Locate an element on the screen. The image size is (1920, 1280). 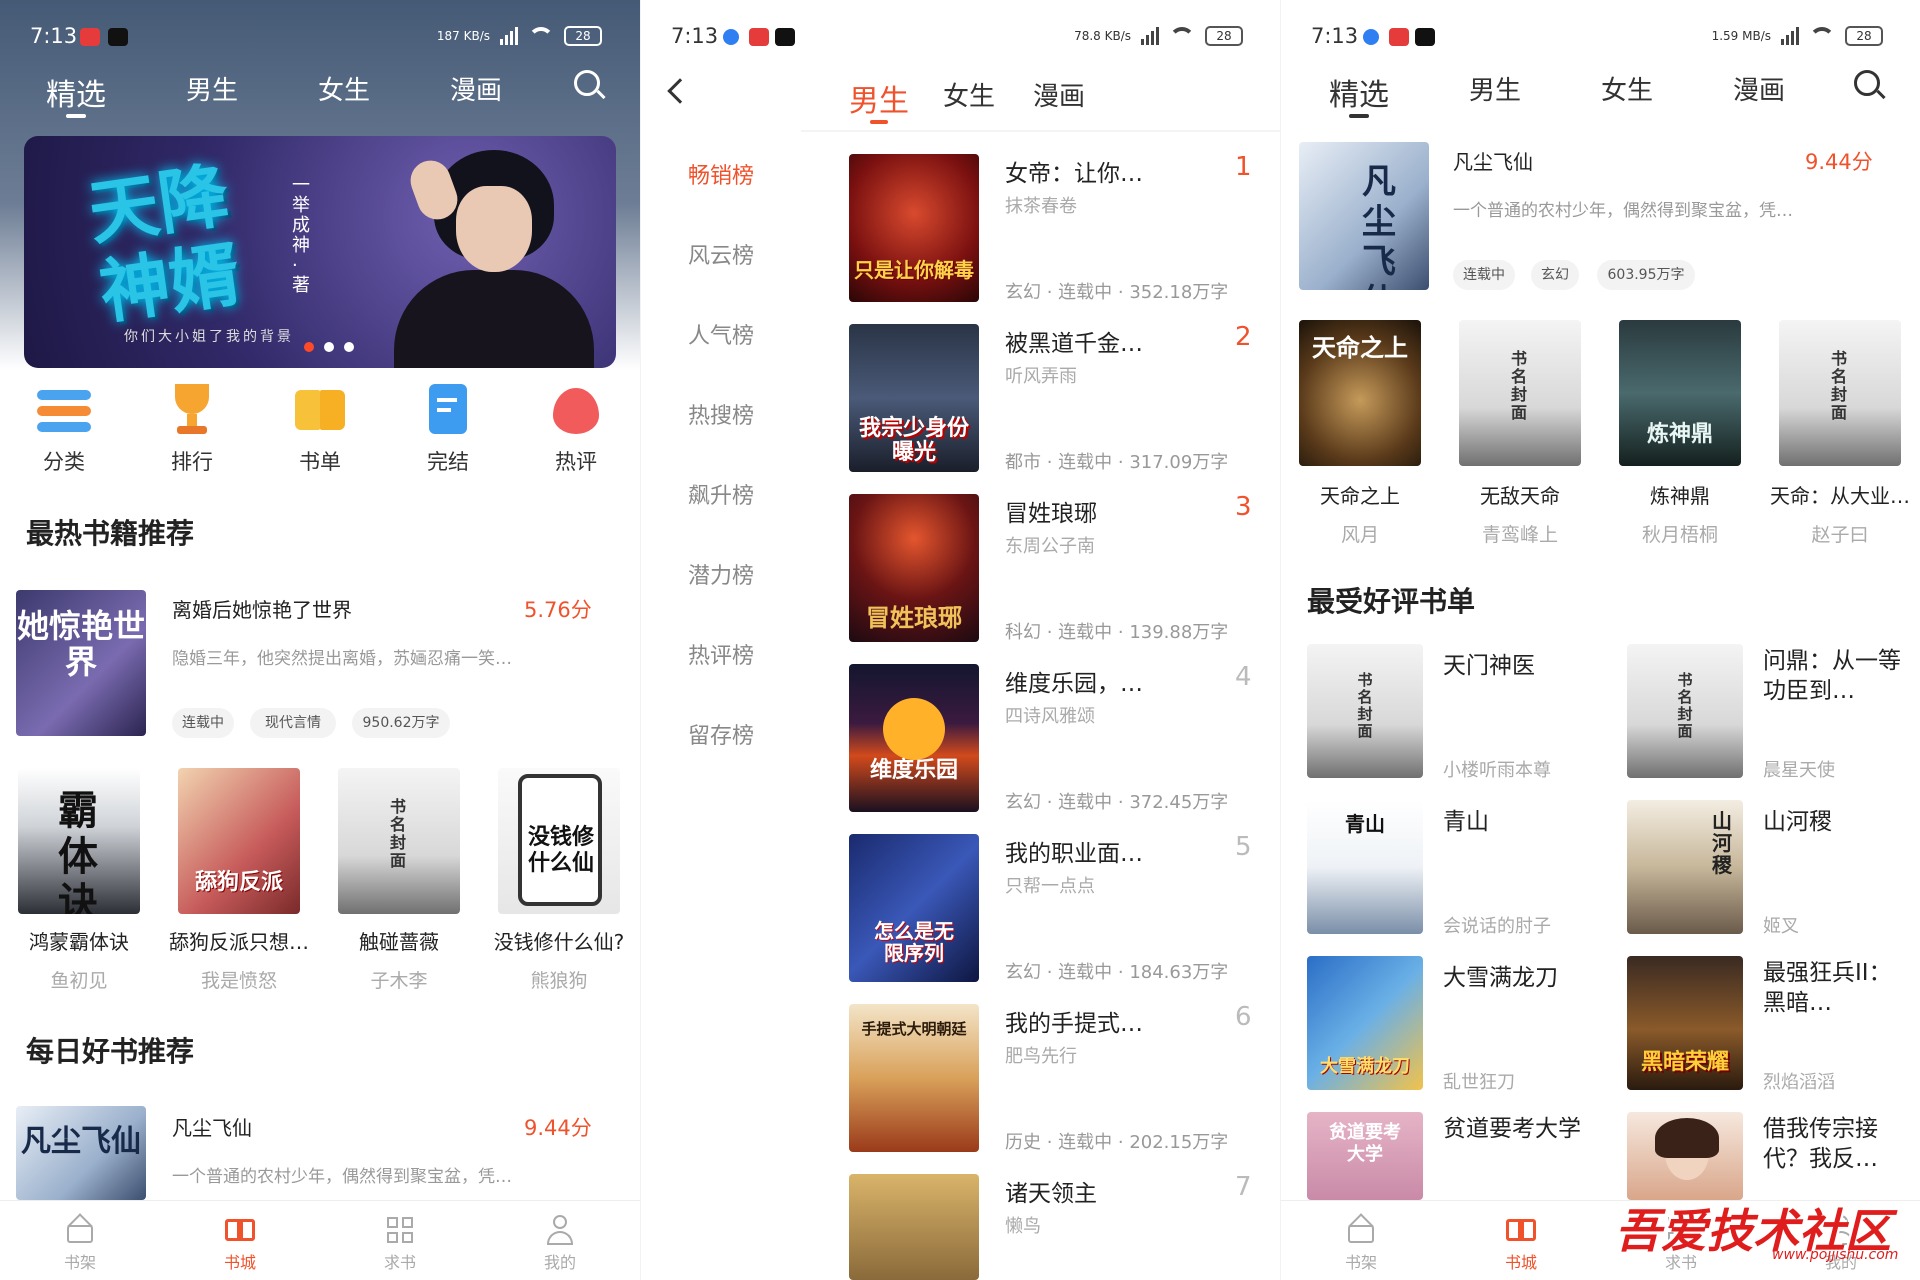
side-item-potential: 潜力榜 is located at coordinates (721, 574).